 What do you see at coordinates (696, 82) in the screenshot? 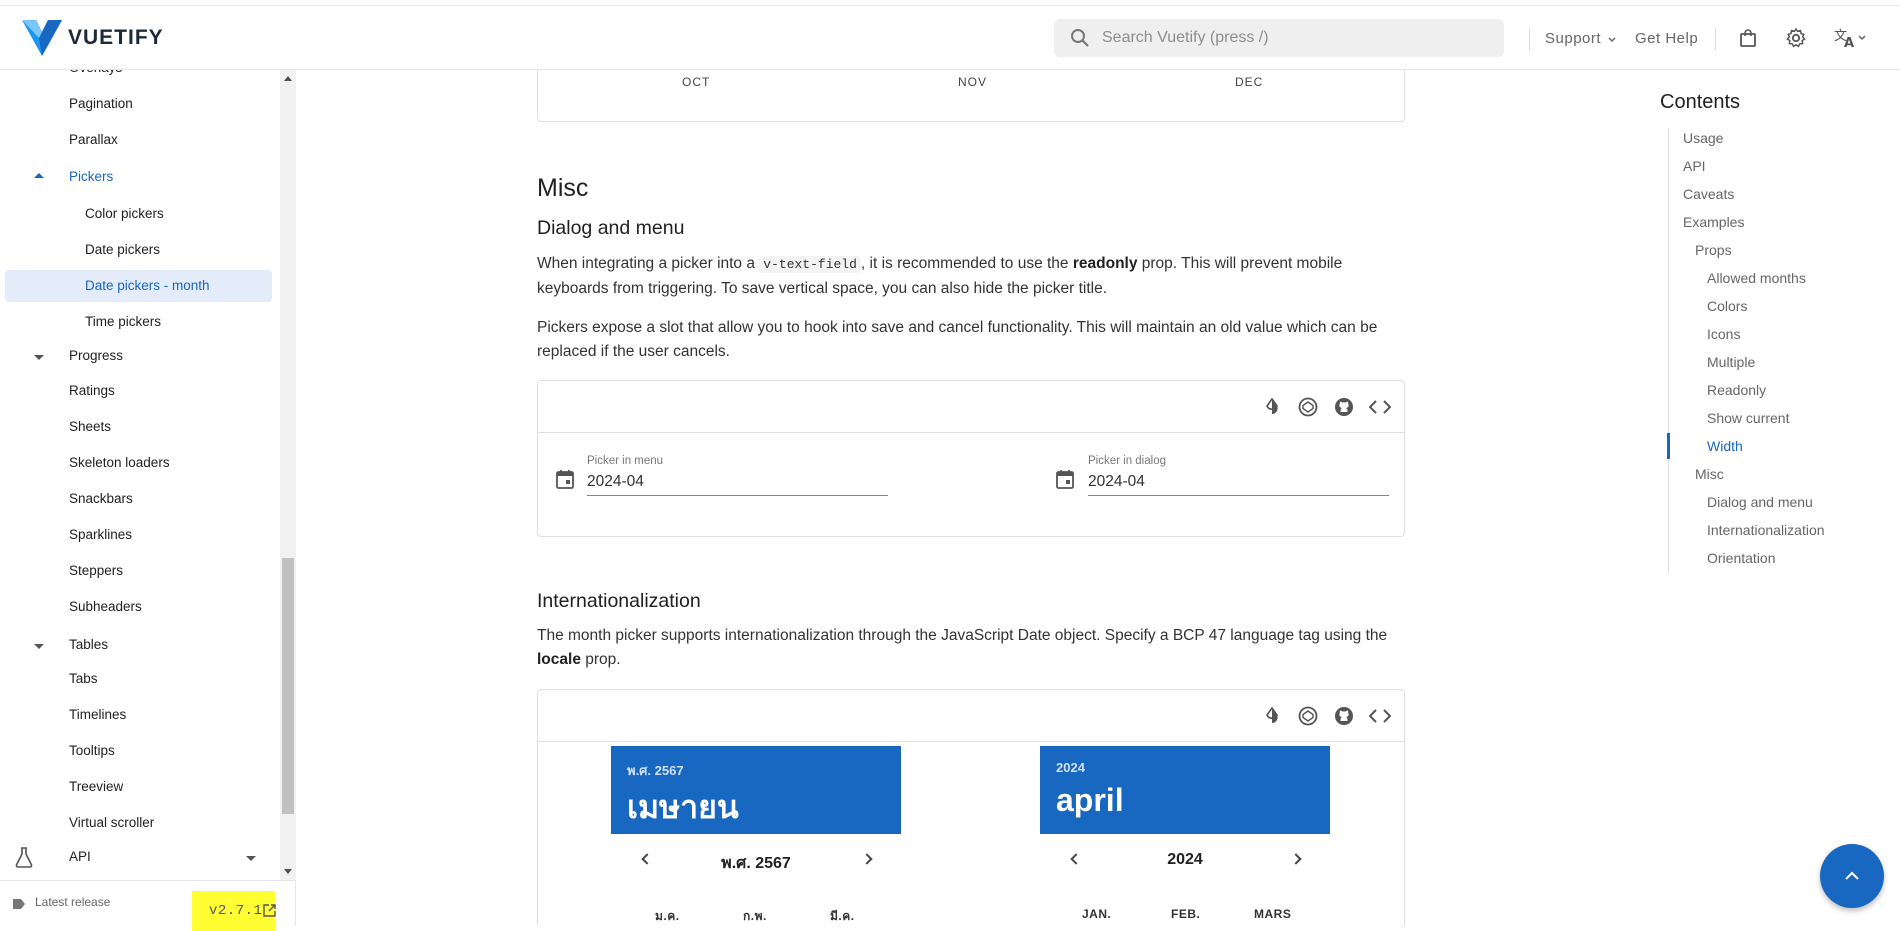
I see `month-label: OCT` at bounding box center [696, 82].